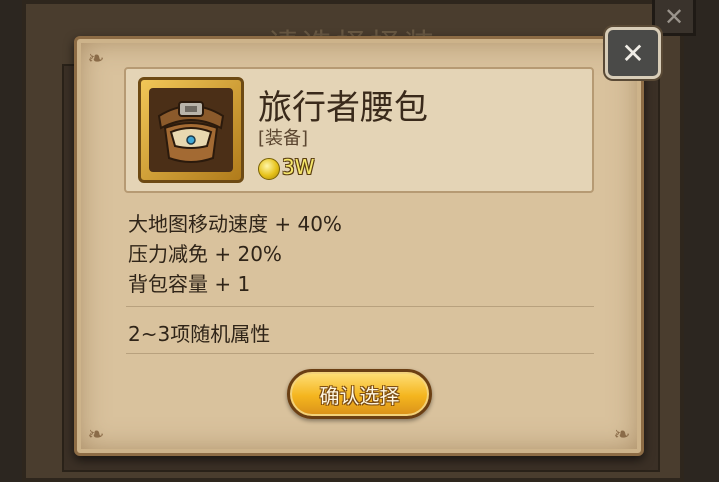 This screenshot has width=719, height=482. I want to click on close-button: ✕, so click(633, 53).